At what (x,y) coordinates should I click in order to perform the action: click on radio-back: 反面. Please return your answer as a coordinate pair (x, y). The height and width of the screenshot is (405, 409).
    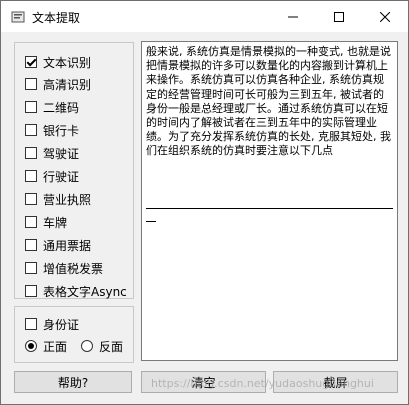
    Looking at the image, I should click on (102, 346).